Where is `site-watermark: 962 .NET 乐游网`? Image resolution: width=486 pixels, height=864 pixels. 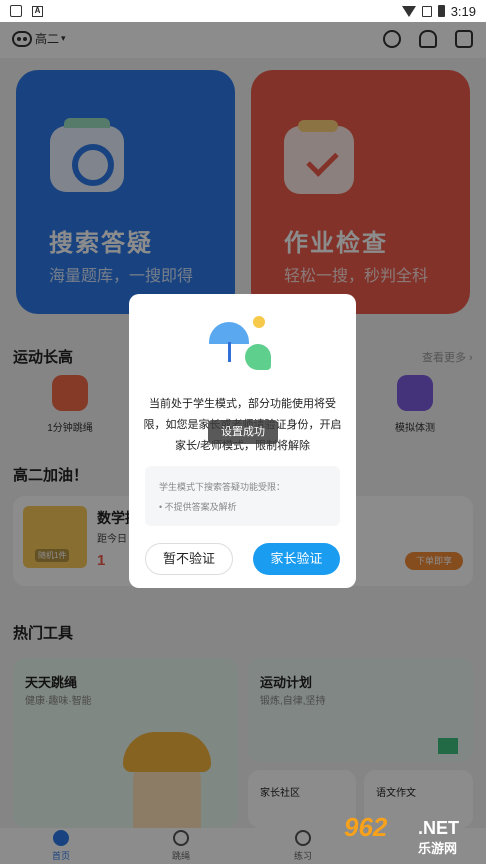 site-watermark: 962 .NET 乐游网 is located at coordinates (413, 836).